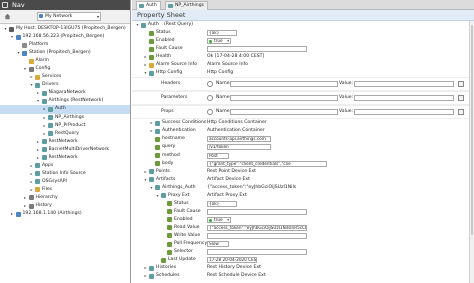 The width and height of the screenshot is (474, 283). Describe the element at coordinates (69, 16) in the screenshot. I see `network-select: My Network ▾` at that location.